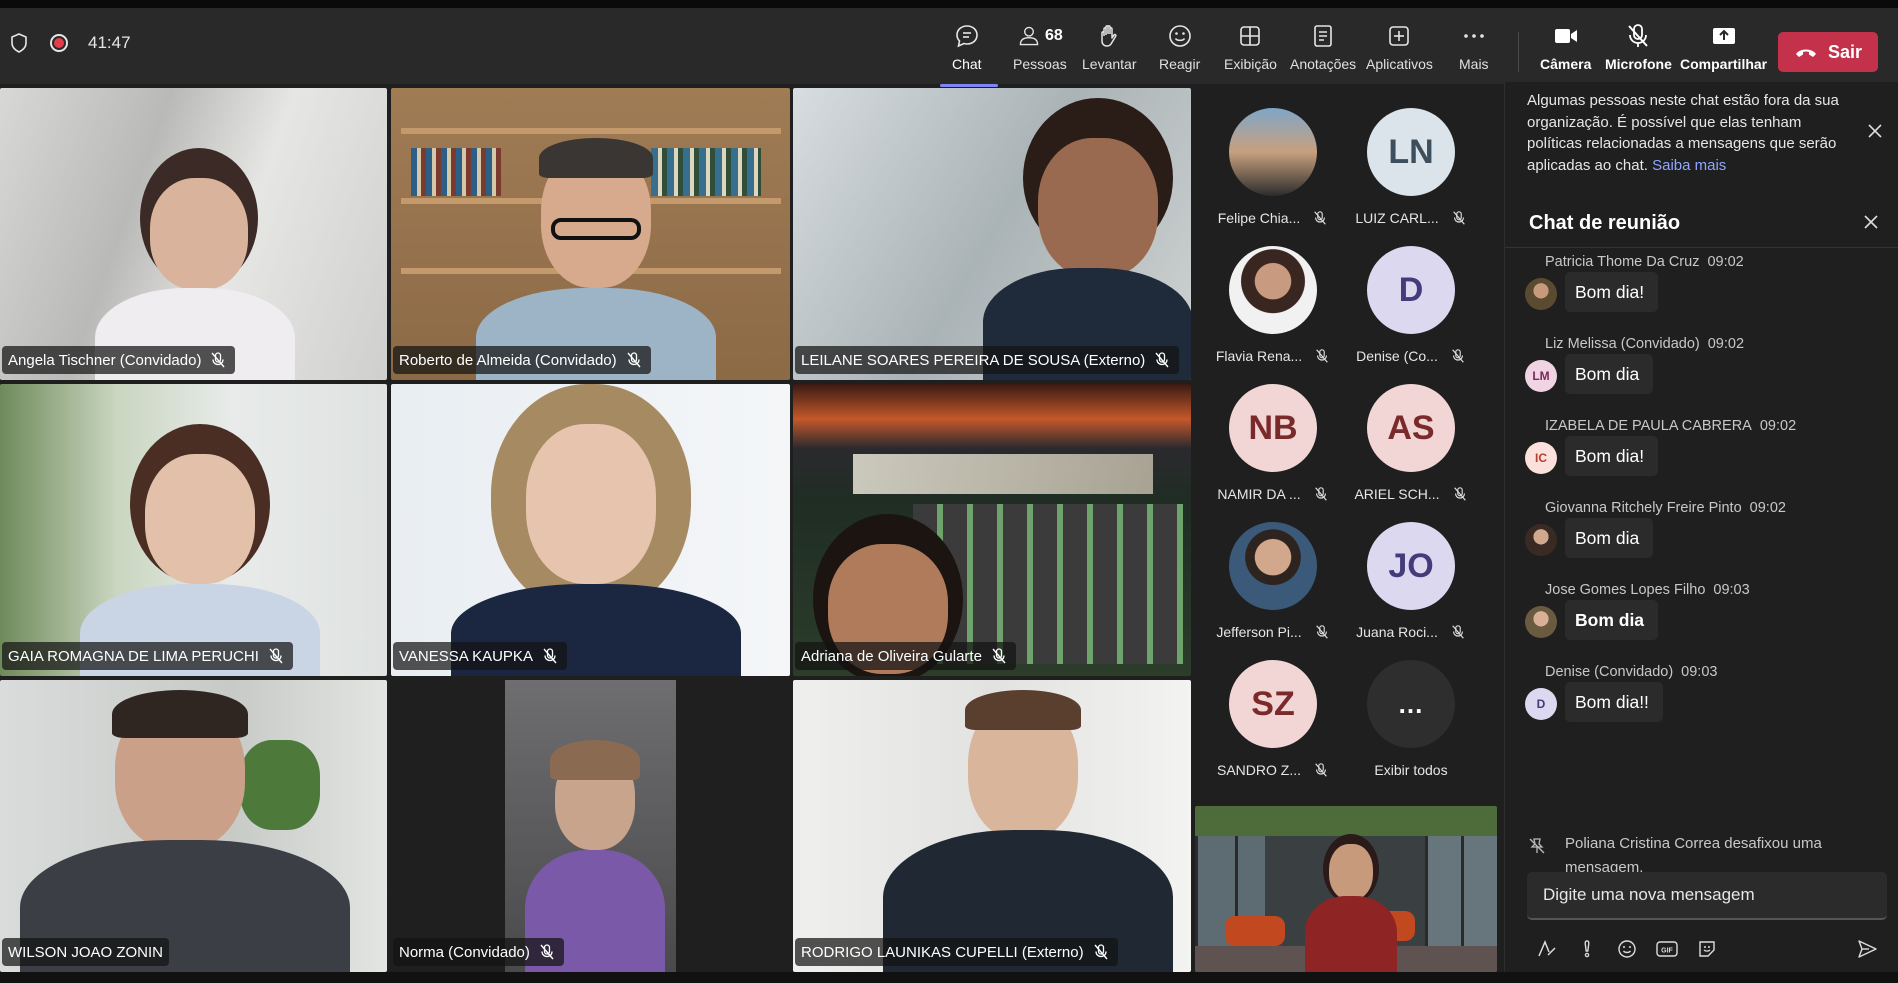  What do you see at coordinates (1053, 35) in the screenshot?
I see `people-count: 68` at bounding box center [1053, 35].